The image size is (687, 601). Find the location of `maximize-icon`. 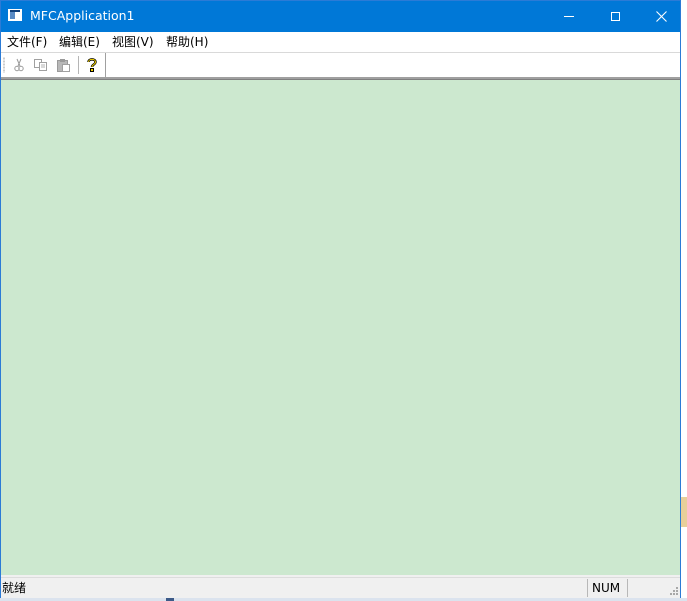

maximize-icon is located at coordinates (615, 16).